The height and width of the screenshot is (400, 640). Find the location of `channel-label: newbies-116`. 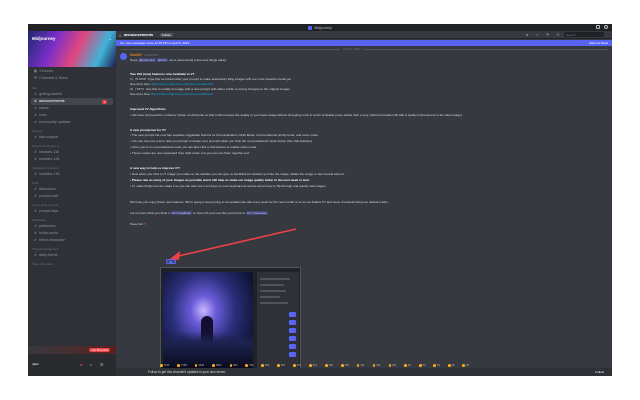

channel-label: newbies-116 is located at coordinates (49, 152).